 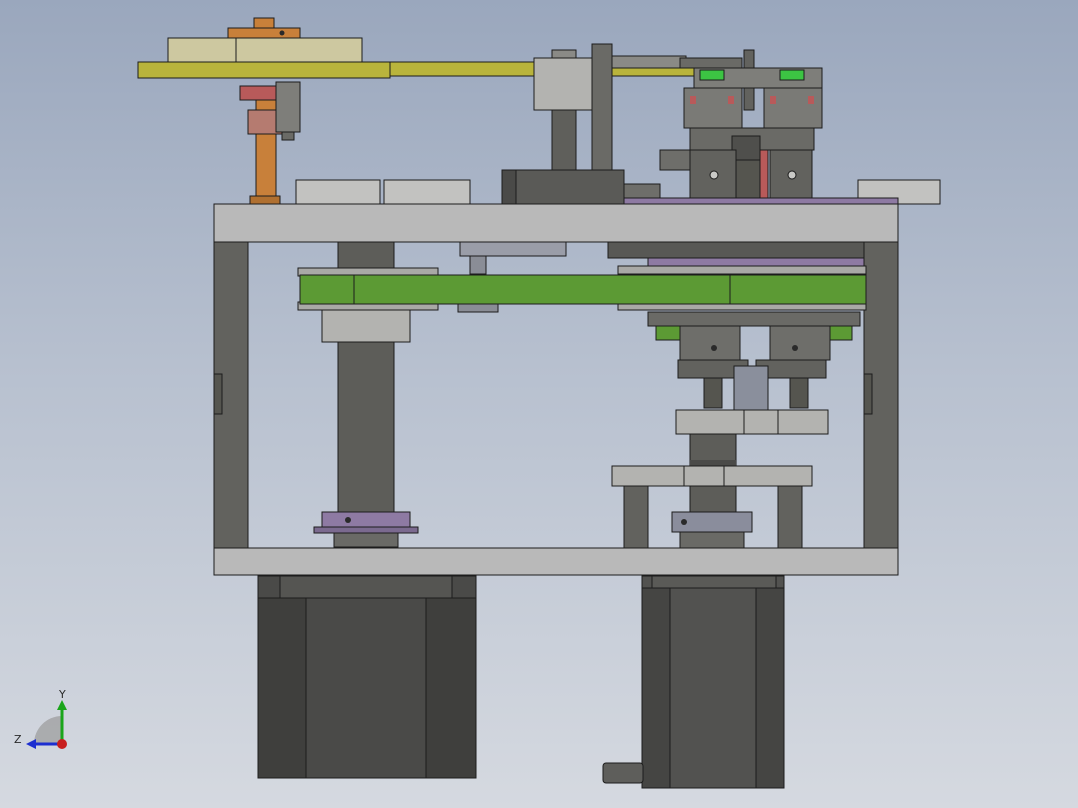 What do you see at coordinates (367, 677) in the screenshot?
I see `left-motor` at bounding box center [367, 677].